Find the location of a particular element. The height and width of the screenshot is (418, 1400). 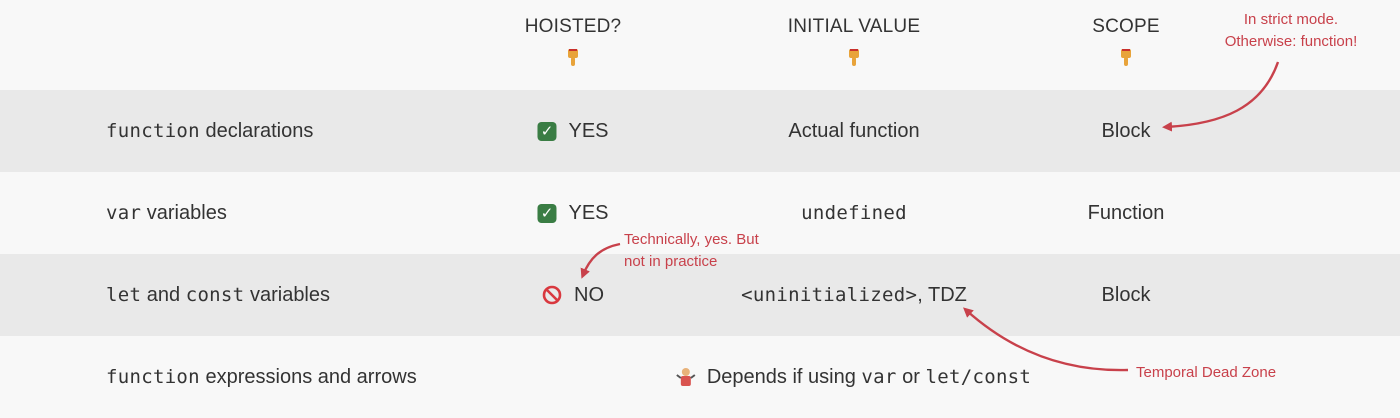

strict-mode-arrow is located at coordinates (1221, 96).